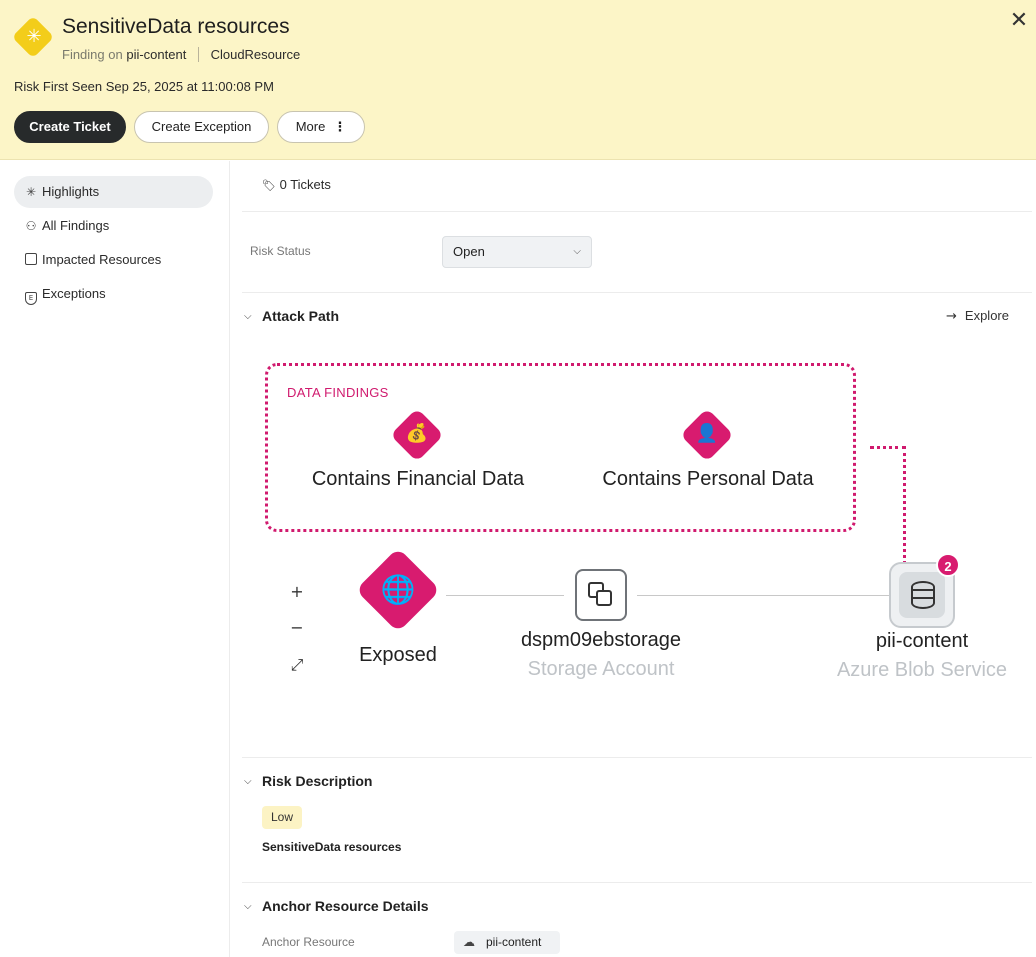  What do you see at coordinates (113, 294) in the screenshot?
I see `sidebar-item-exceptions: E Exceptions` at bounding box center [113, 294].